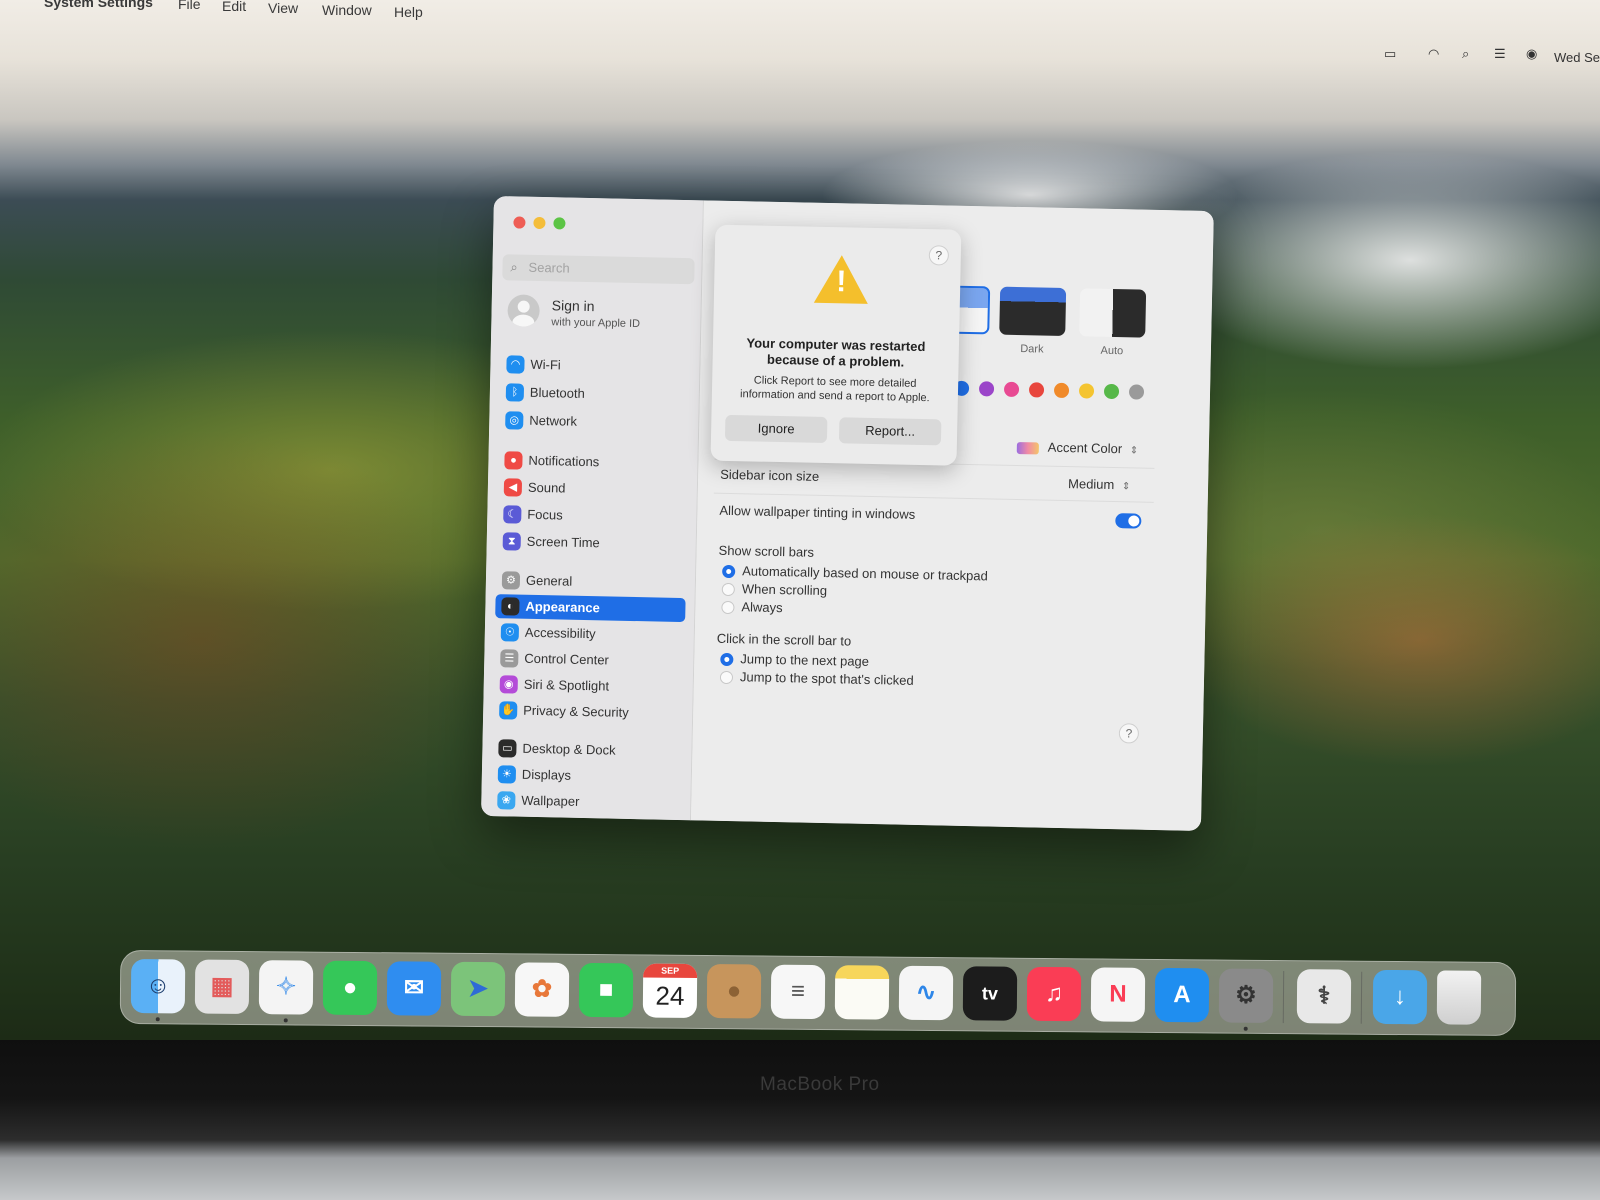  What do you see at coordinates (519, 222) in the screenshot?
I see `close-window-button` at bounding box center [519, 222].